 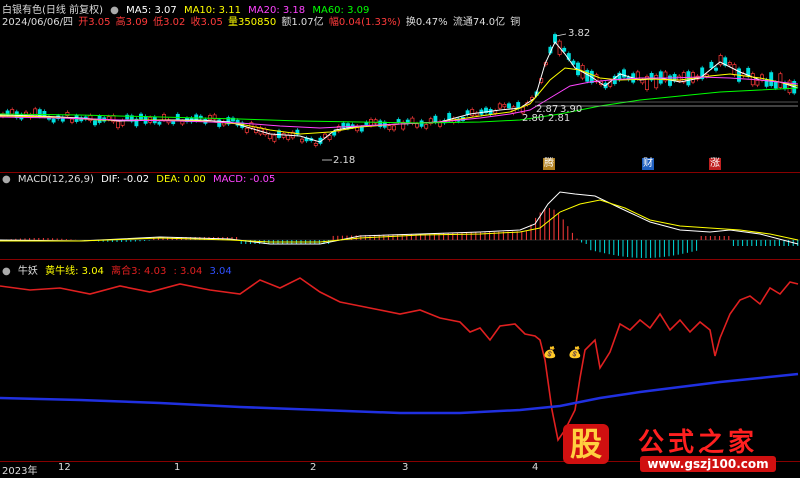 I want to click on watermark-title: 公式之家, so click(x=698, y=443).